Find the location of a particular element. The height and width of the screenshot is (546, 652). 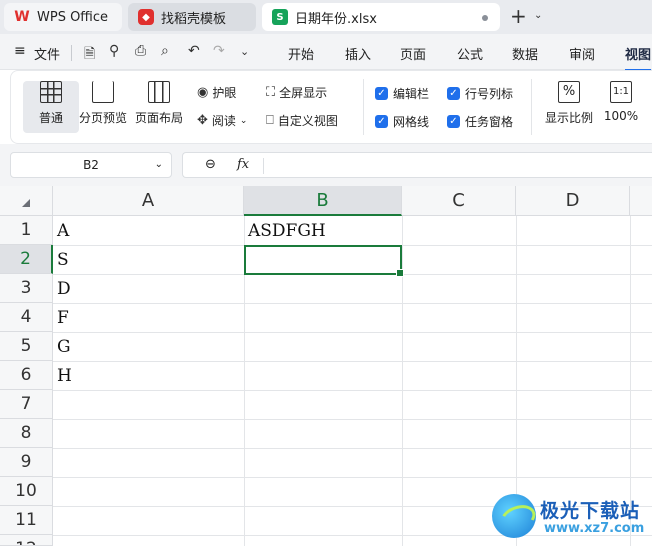

check-icon: ✓ is located at coordinates (453, 93).